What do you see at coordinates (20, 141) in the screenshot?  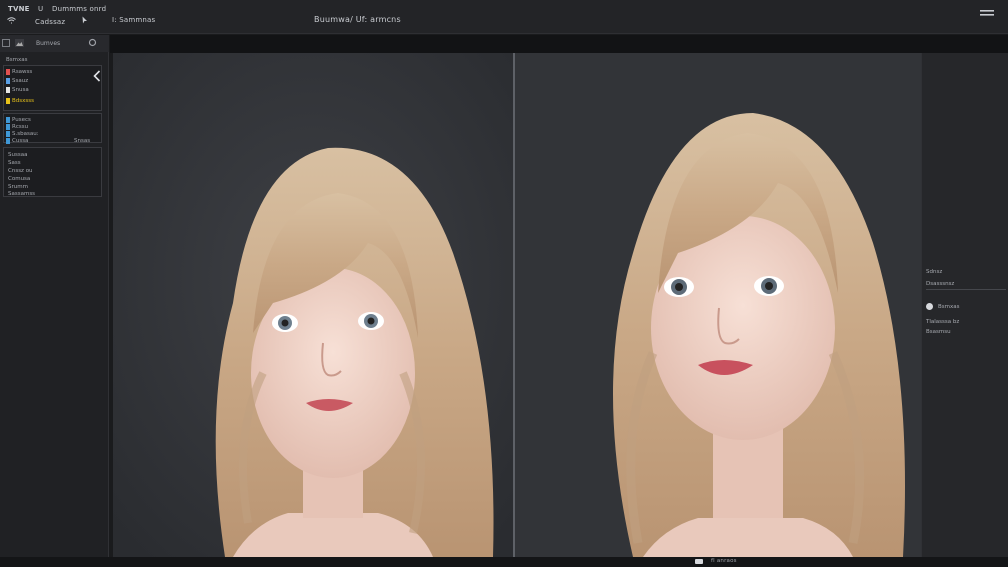 I see `layer-item: Cussa` at bounding box center [20, 141].